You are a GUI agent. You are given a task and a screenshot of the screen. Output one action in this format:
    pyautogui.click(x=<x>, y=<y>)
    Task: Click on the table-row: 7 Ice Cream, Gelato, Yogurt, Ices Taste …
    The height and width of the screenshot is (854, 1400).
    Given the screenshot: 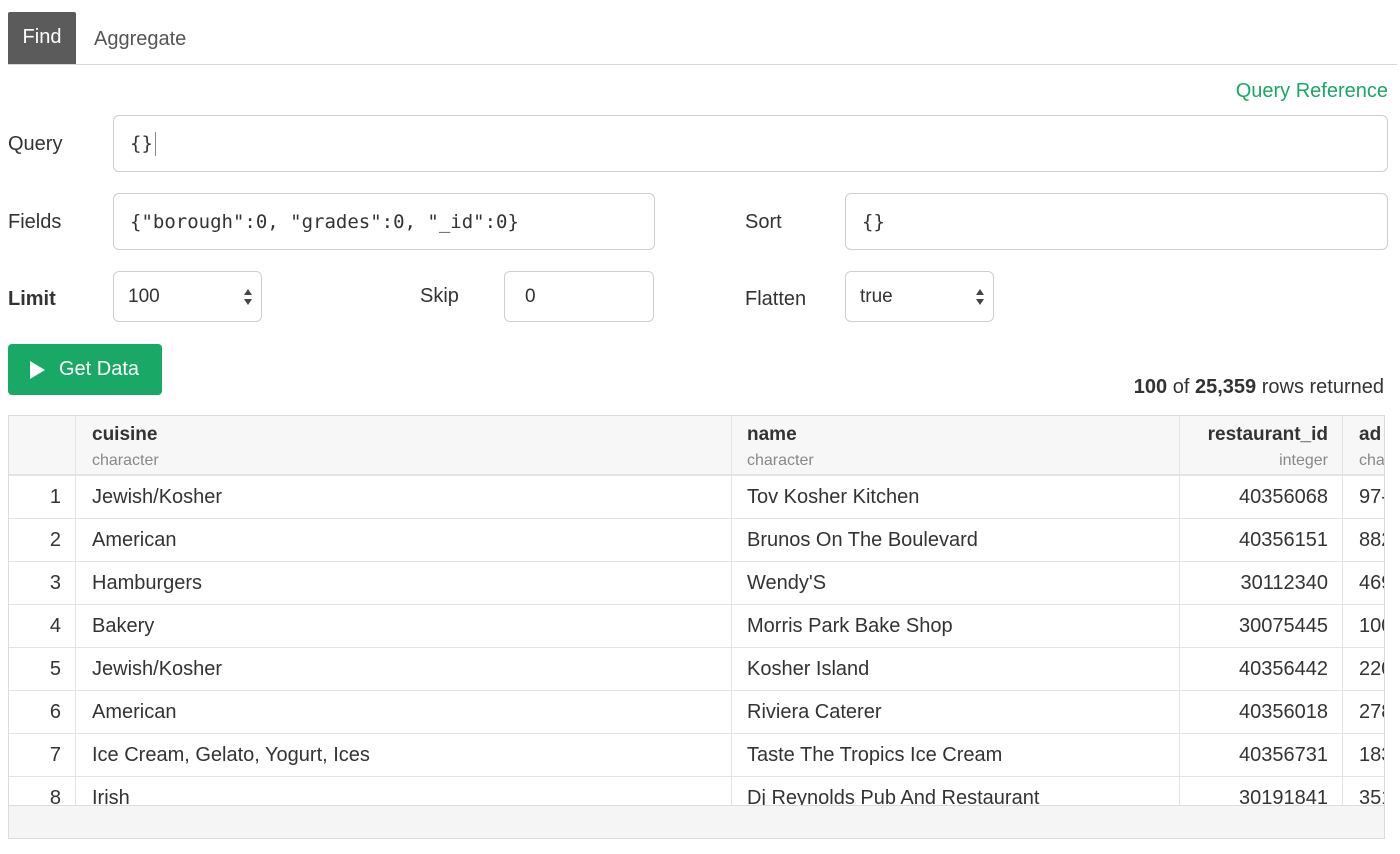 What is the action you would take?
    pyautogui.click(x=696, y=755)
    